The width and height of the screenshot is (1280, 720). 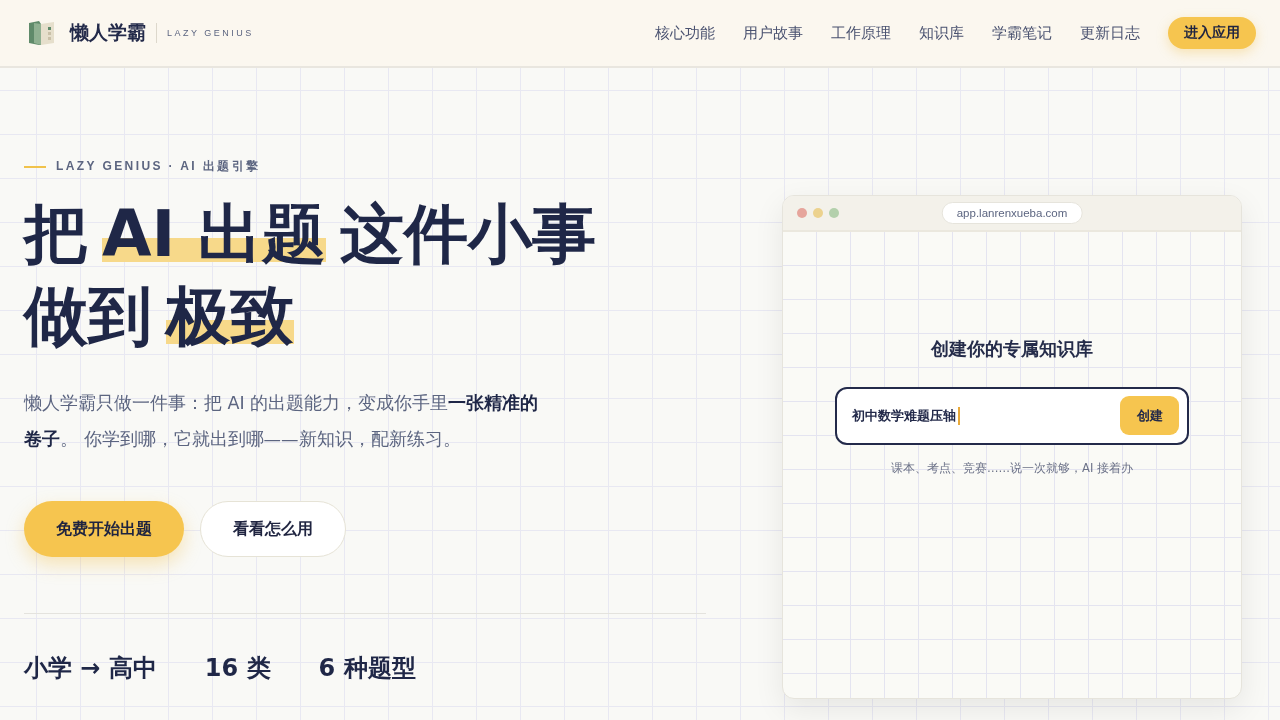 What do you see at coordinates (310, 234) in the screenshot?
I see `headline-line: 把 AI 出题 这件小事` at bounding box center [310, 234].